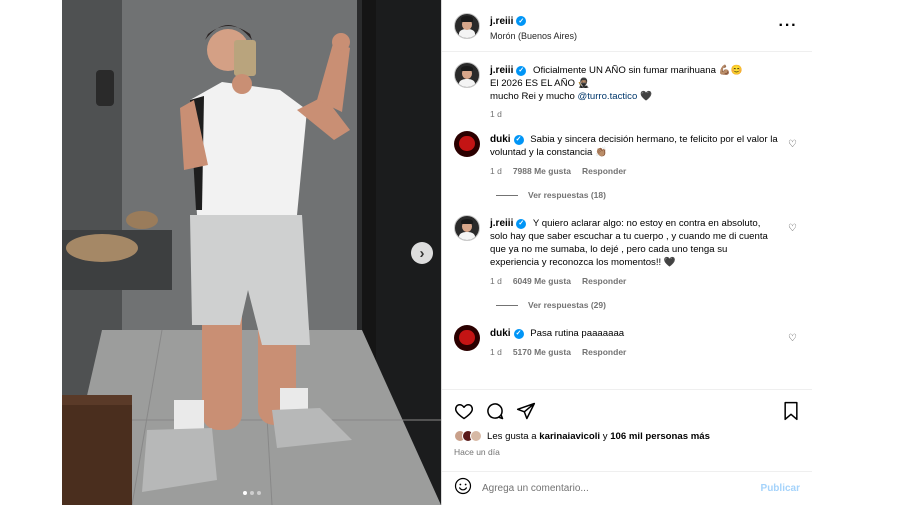 This screenshot has width=900, height=505. Describe the element at coordinates (634, 281) in the screenshot. I see `comment-meta: 1 d 6049 Me gusta Responder` at that location.